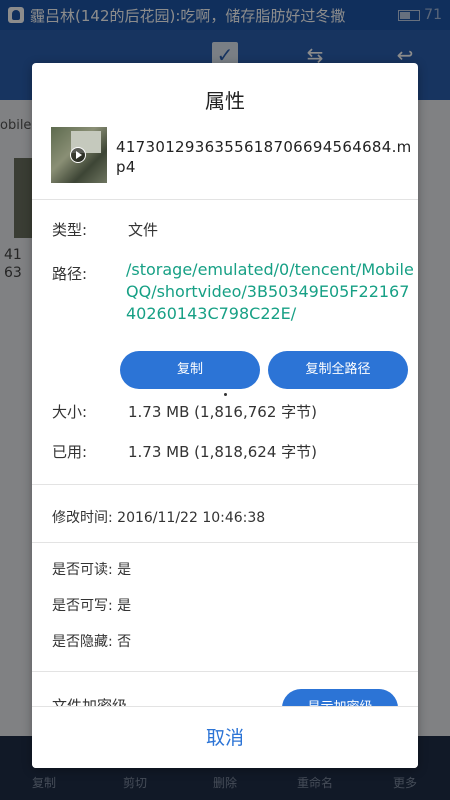 This screenshot has width=450, height=800. I want to click on dialog-footer: 取消, so click(225, 737).